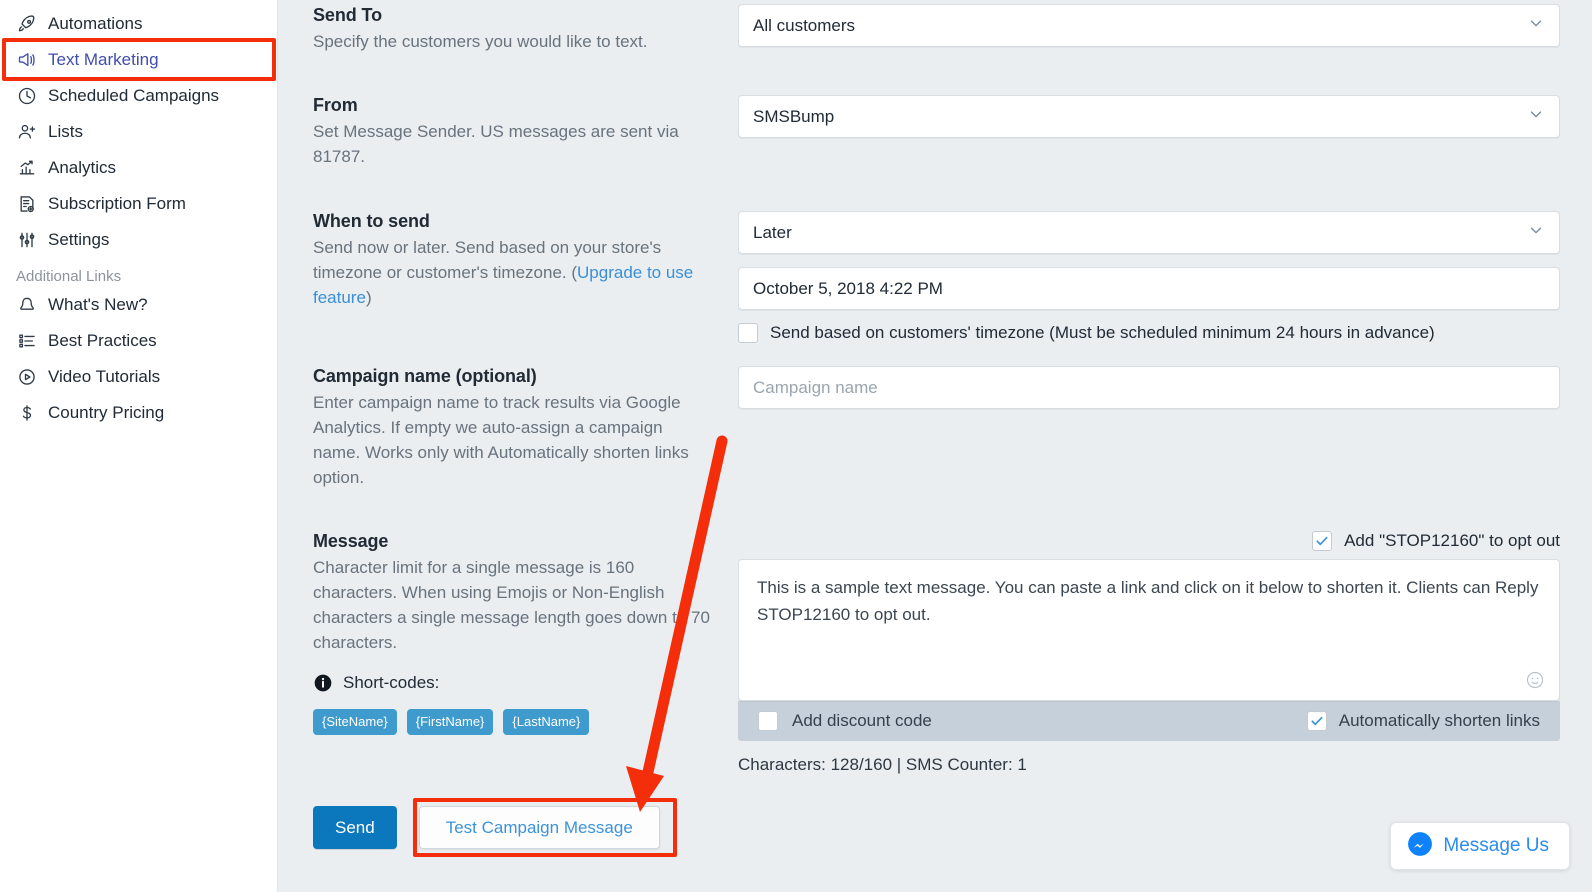 The width and height of the screenshot is (1592, 892). I want to click on auto-shorten-links-row: Automatically shorten links, so click(1423, 721).